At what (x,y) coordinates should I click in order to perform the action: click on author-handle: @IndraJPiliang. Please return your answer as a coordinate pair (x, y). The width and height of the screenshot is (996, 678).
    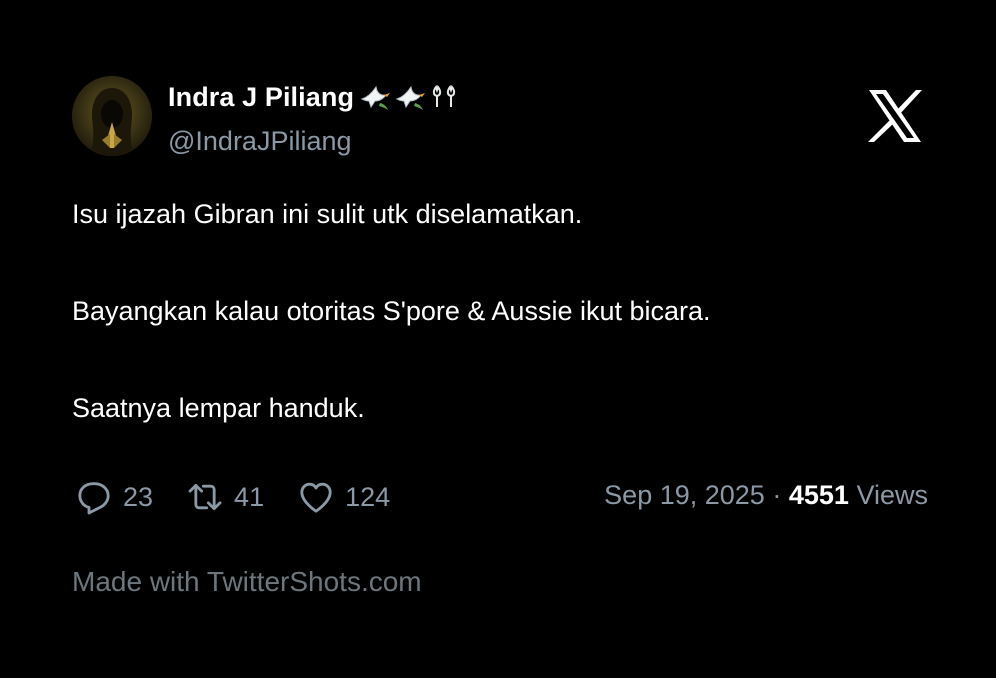
    Looking at the image, I should click on (260, 141).